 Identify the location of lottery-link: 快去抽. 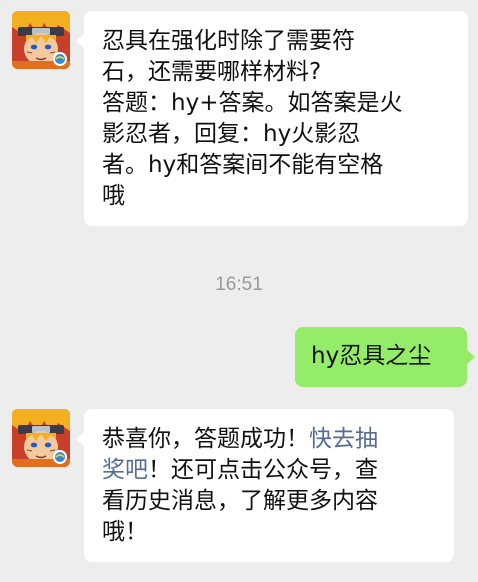
(343, 439).